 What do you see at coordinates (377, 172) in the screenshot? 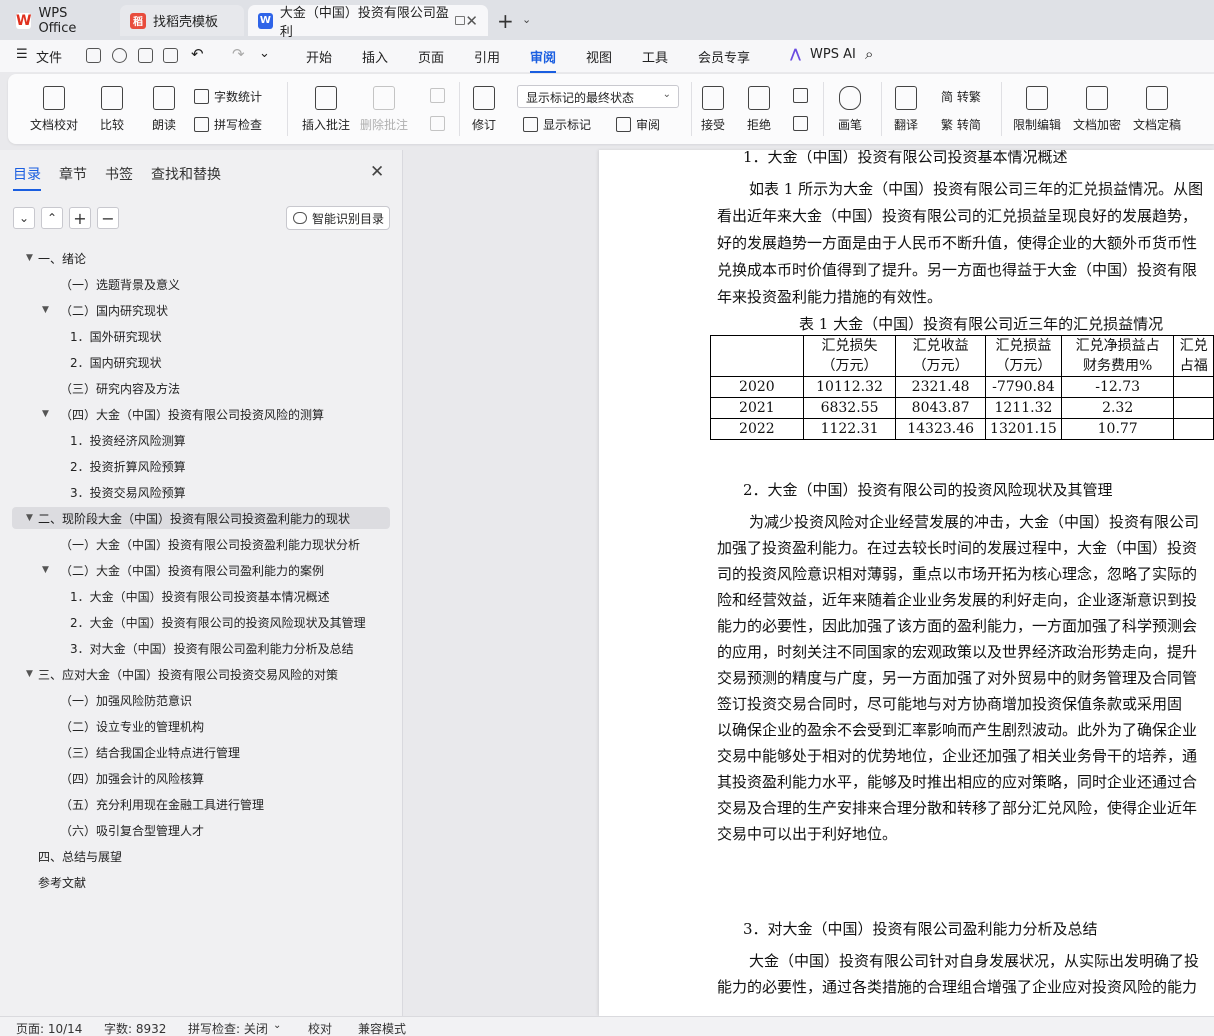
I see `close-panel-icon: ✕` at bounding box center [377, 172].